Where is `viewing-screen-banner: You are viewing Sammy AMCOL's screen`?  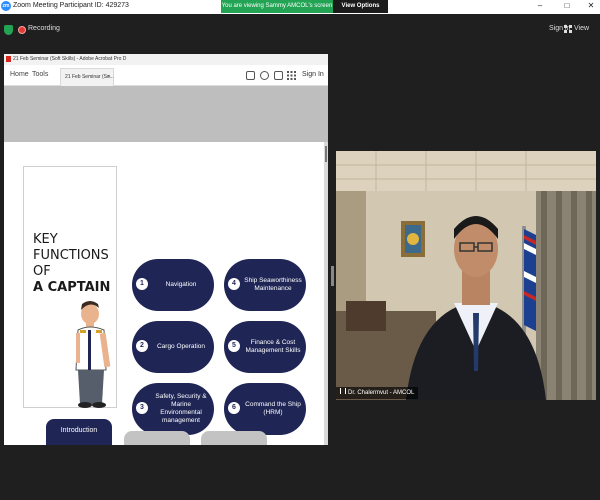 viewing-screen-banner: You are viewing Sammy AMCOL's screen is located at coordinates (277, 6).